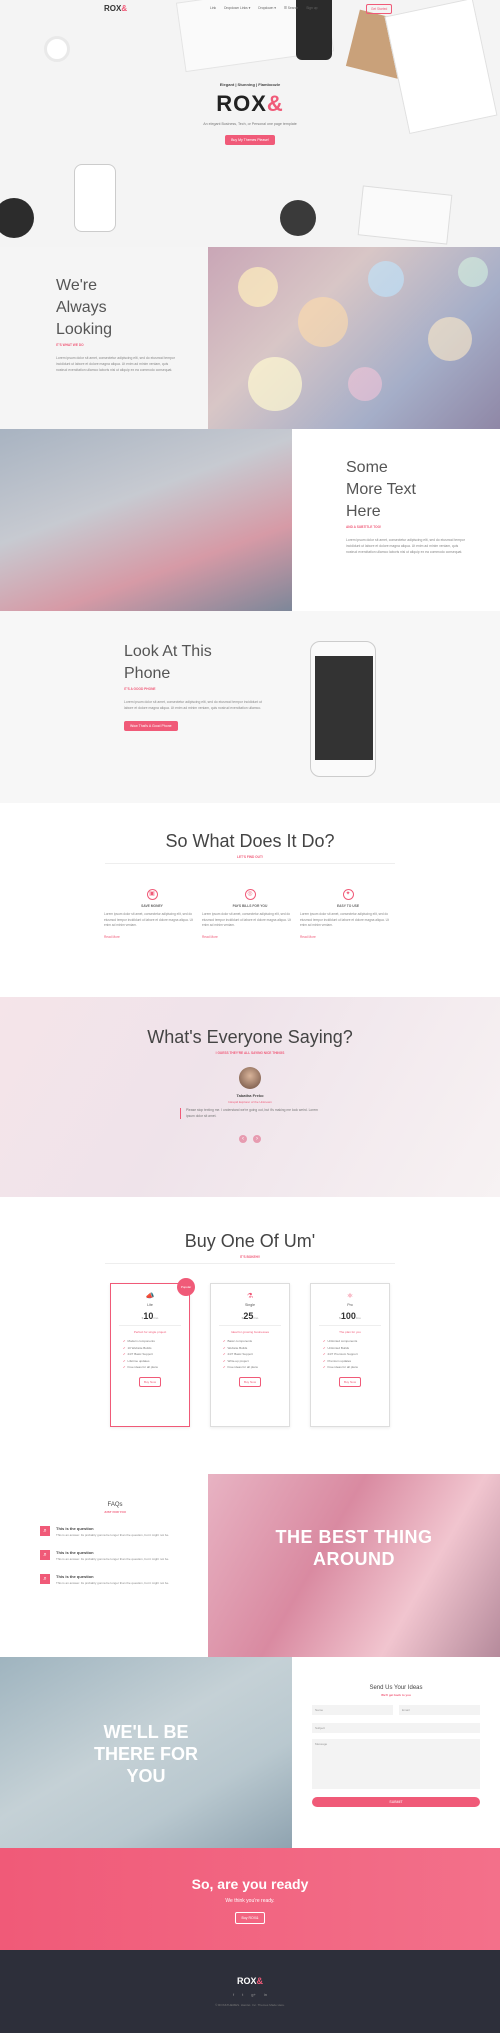  Describe the element at coordinates (250, 1918) in the screenshot. I see `buy-rox-button: Buy ROX&` at that location.